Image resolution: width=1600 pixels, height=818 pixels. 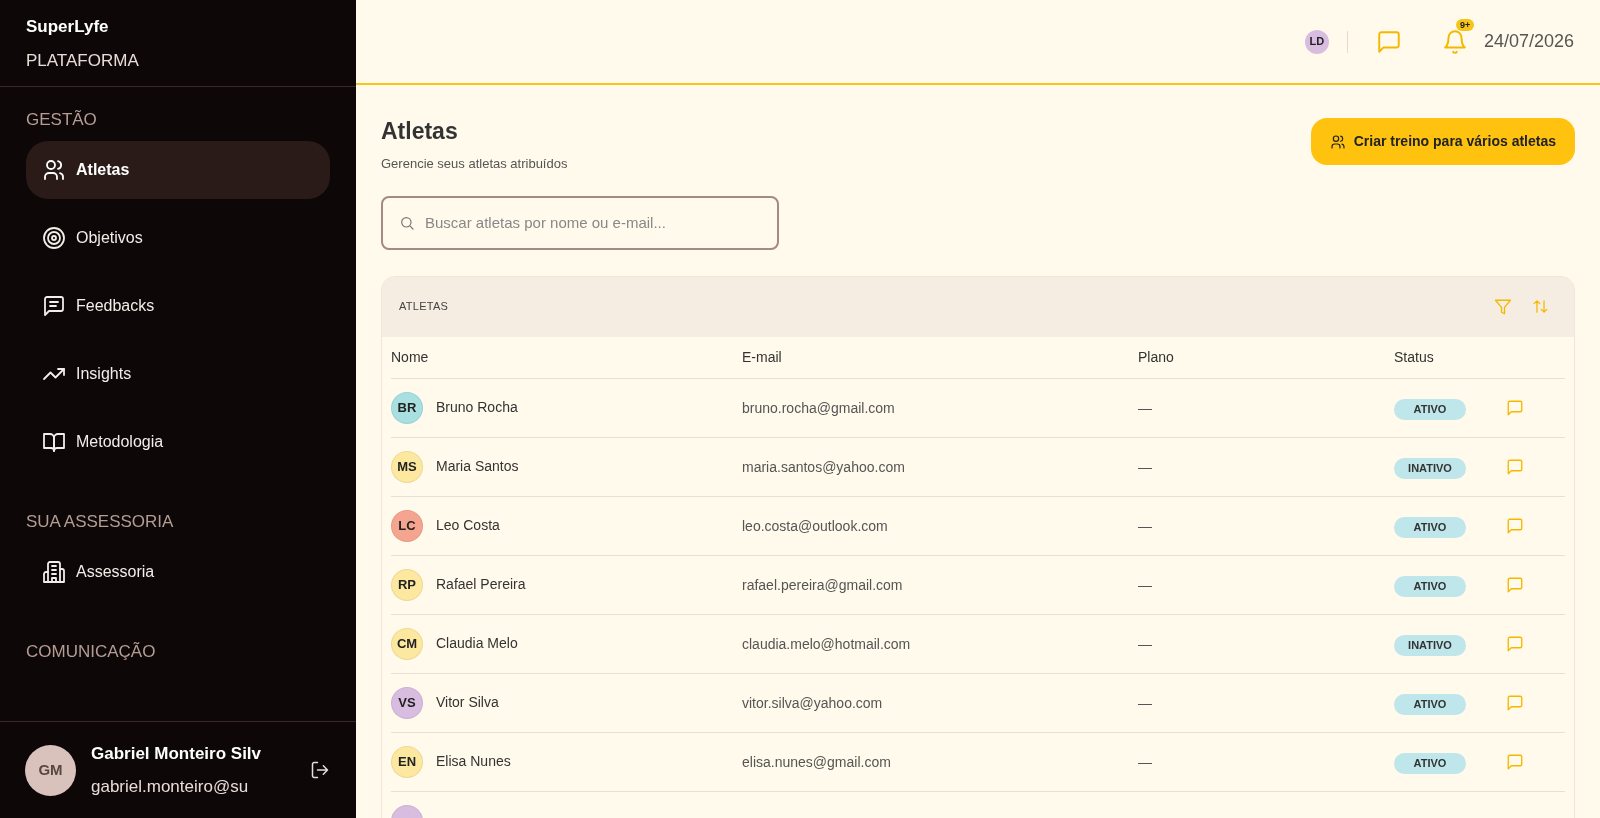 I want to click on logout-button, so click(x=320, y=770).